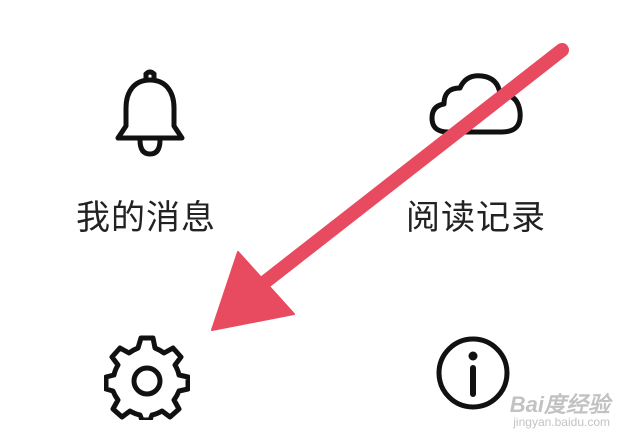  I want to click on reading-history-button: 阅读记录, so click(485, 145).